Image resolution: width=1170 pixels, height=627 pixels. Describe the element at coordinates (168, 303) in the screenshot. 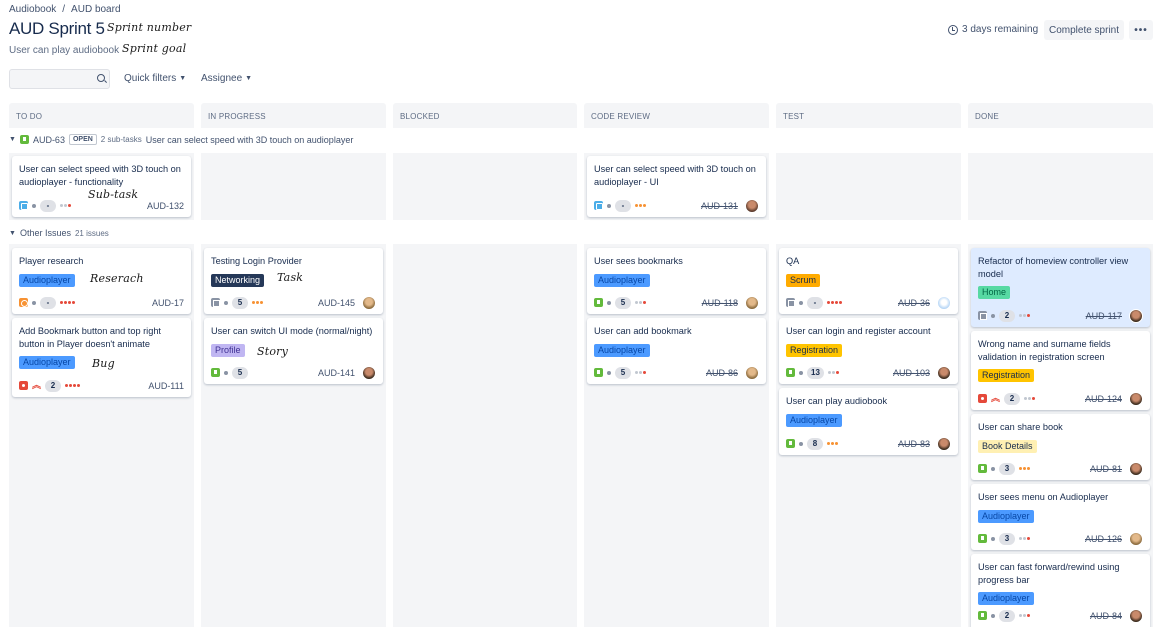

I see `issue-key: AUD-17` at that location.